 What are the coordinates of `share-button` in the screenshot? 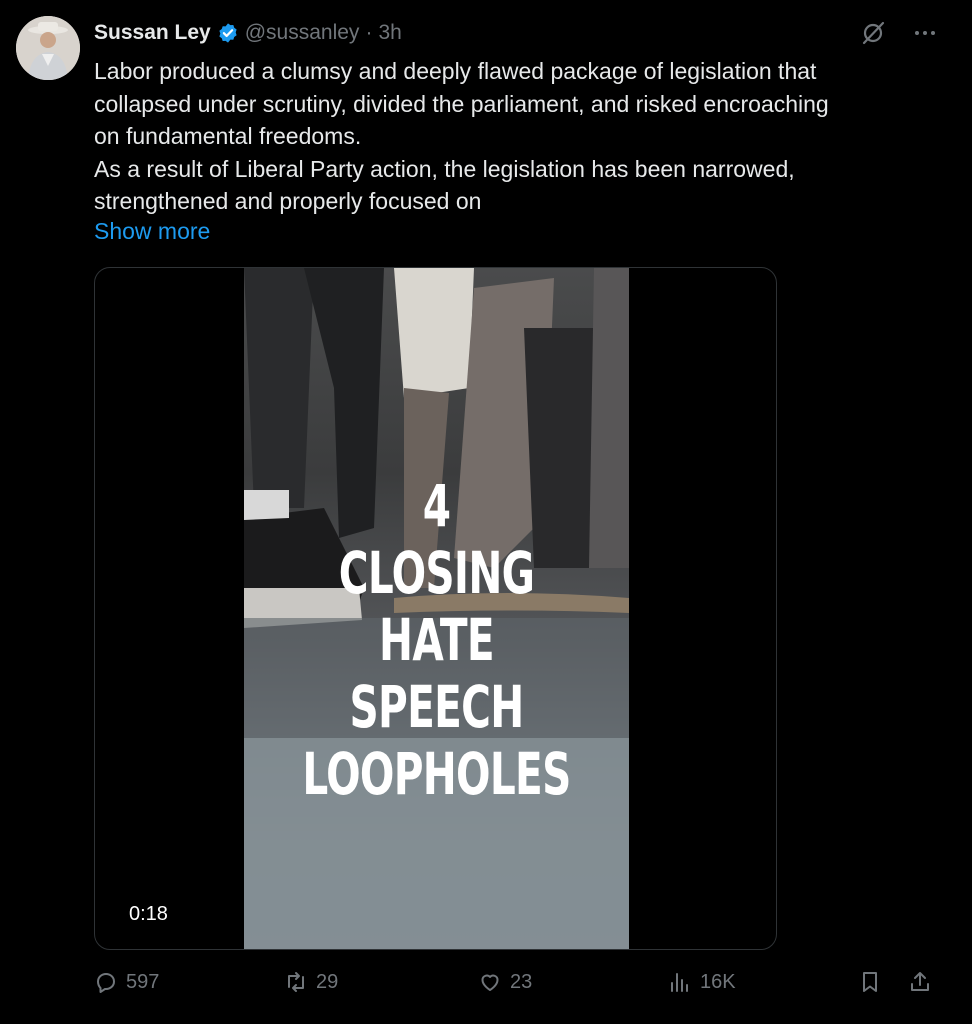 It's located at (920, 982).